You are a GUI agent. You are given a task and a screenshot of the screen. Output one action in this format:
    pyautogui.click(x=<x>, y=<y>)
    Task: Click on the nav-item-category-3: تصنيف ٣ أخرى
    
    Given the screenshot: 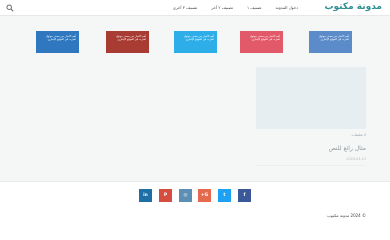 What is the action you would take?
    pyautogui.click(x=185, y=7)
    